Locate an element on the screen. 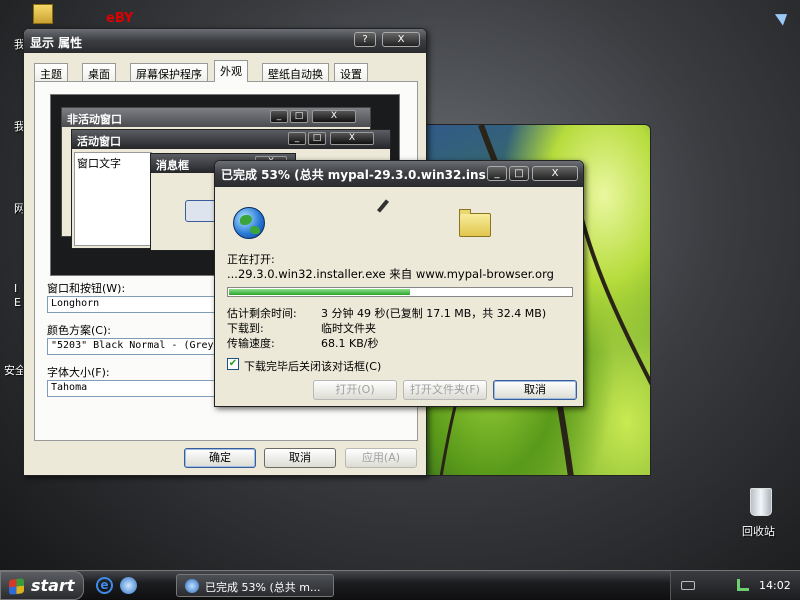 The image size is (800, 600). preview-window-text-area: 窗口文字 is located at coordinates (113, 199).